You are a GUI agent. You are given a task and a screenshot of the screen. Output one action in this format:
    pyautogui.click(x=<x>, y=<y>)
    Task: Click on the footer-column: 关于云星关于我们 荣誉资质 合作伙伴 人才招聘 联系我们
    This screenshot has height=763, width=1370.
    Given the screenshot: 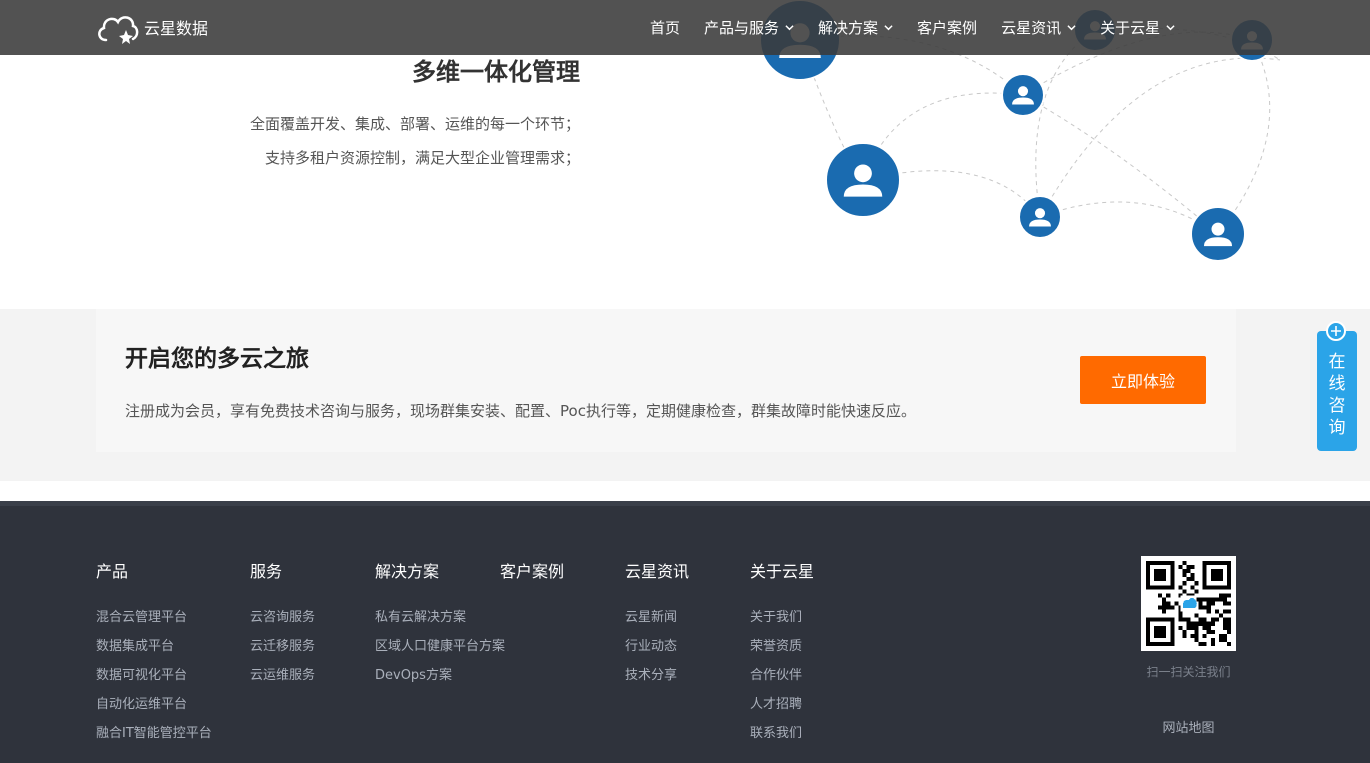 What is the action you would take?
    pyautogui.click(x=782, y=656)
    